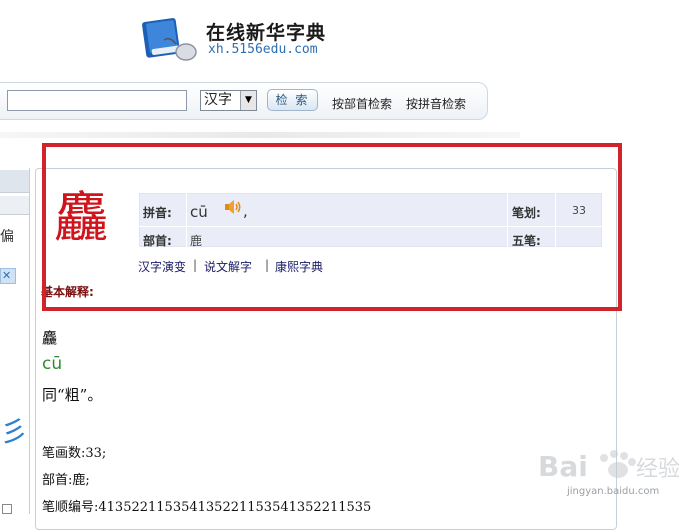 The width and height of the screenshot is (699, 530). Describe the element at coordinates (563, 466) in the screenshot. I see `svg-text: Bai` at that location.